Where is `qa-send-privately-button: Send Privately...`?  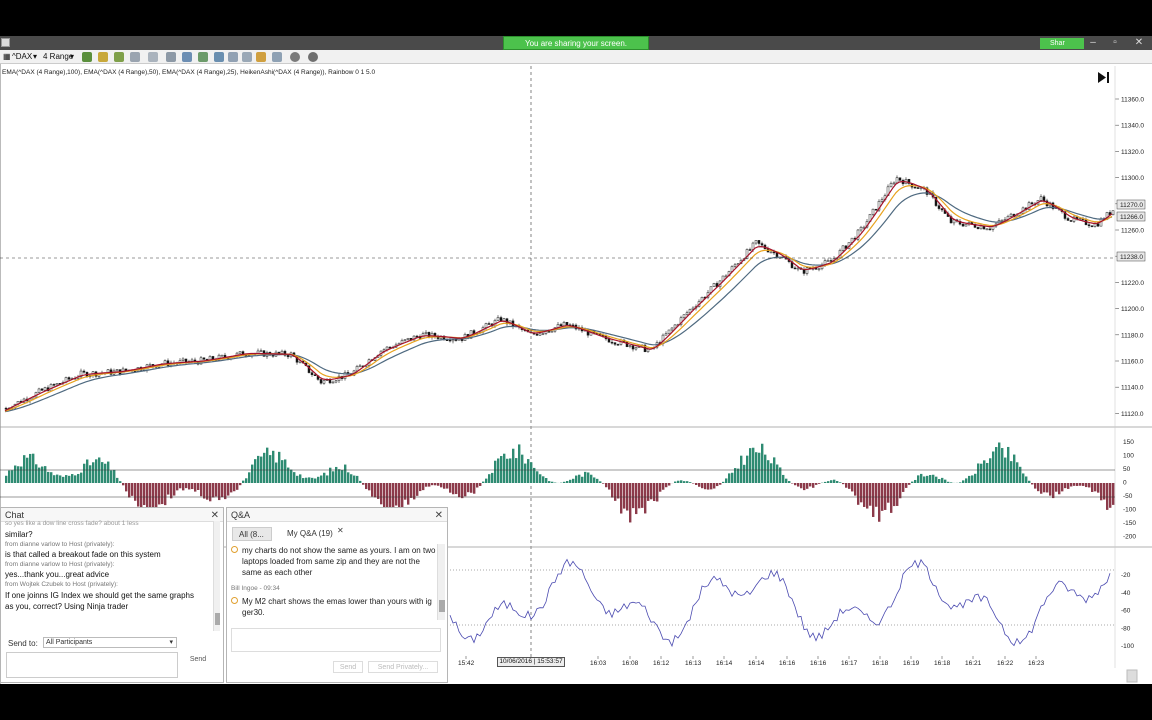 qa-send-privately-button: Send Privately... is located at coordinates (403, 667).